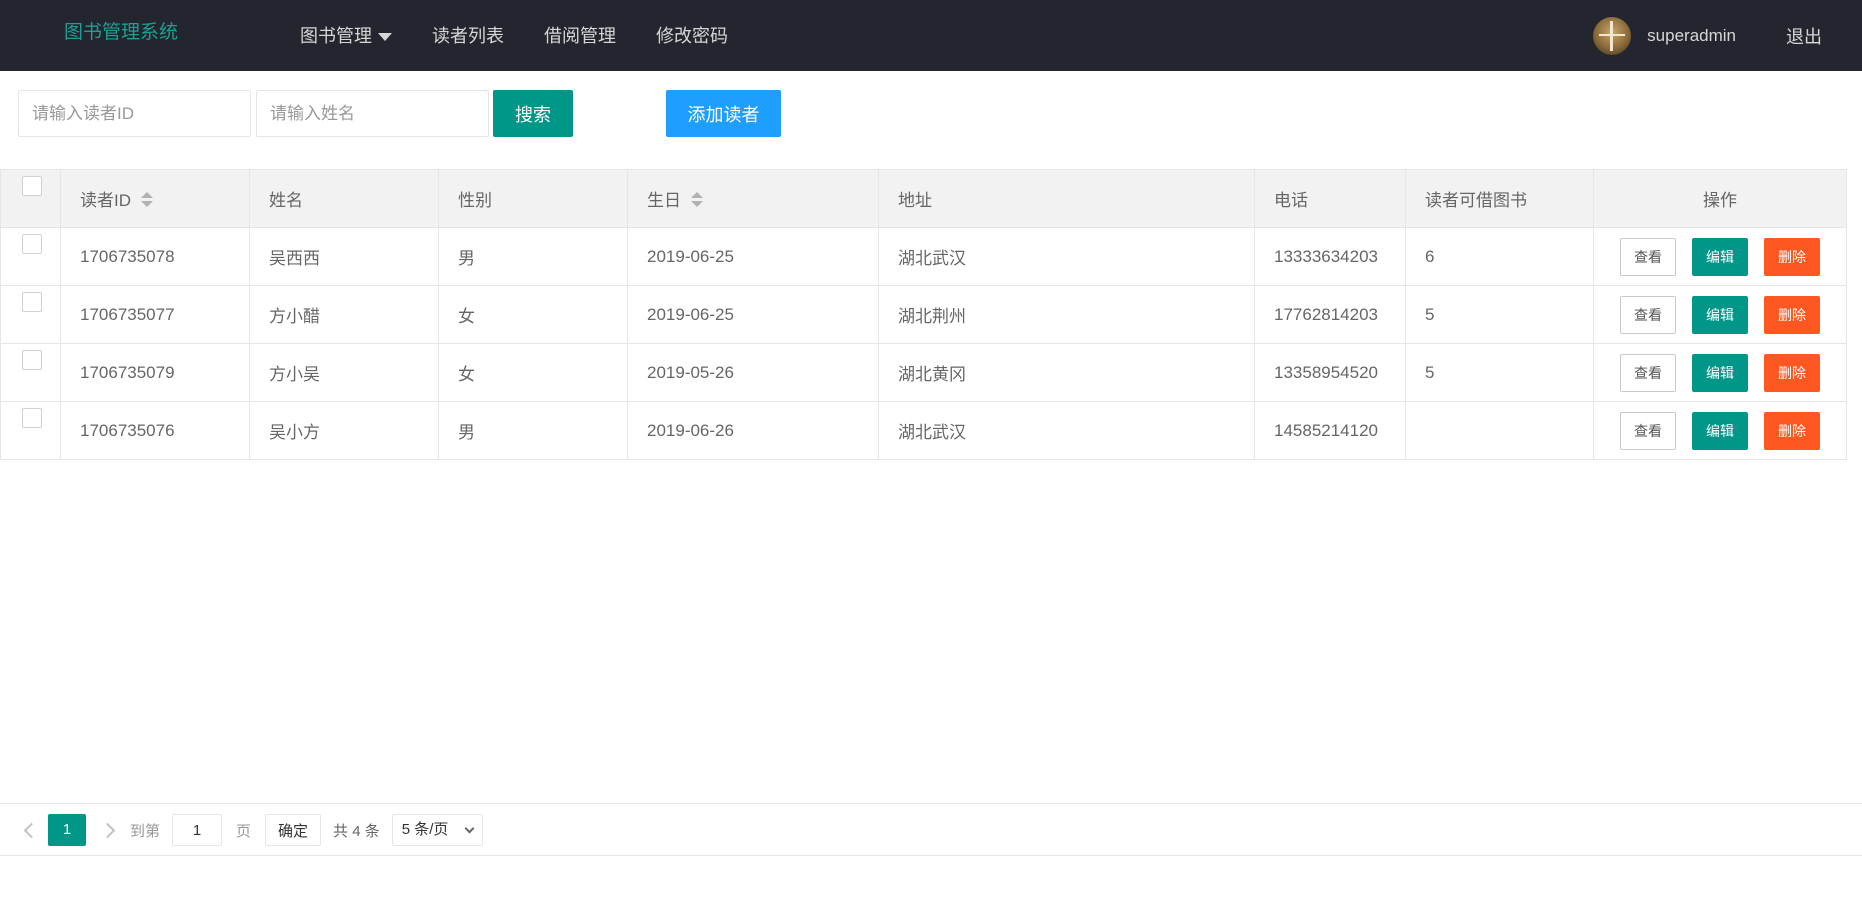 The width and height of the screenshot is (1862, 902). Describe the element at coordinates (931, 829) in the screenshot. I see `pagination-bar: 1 到第 页 确定 共 4 条 5 条/页` at that location.